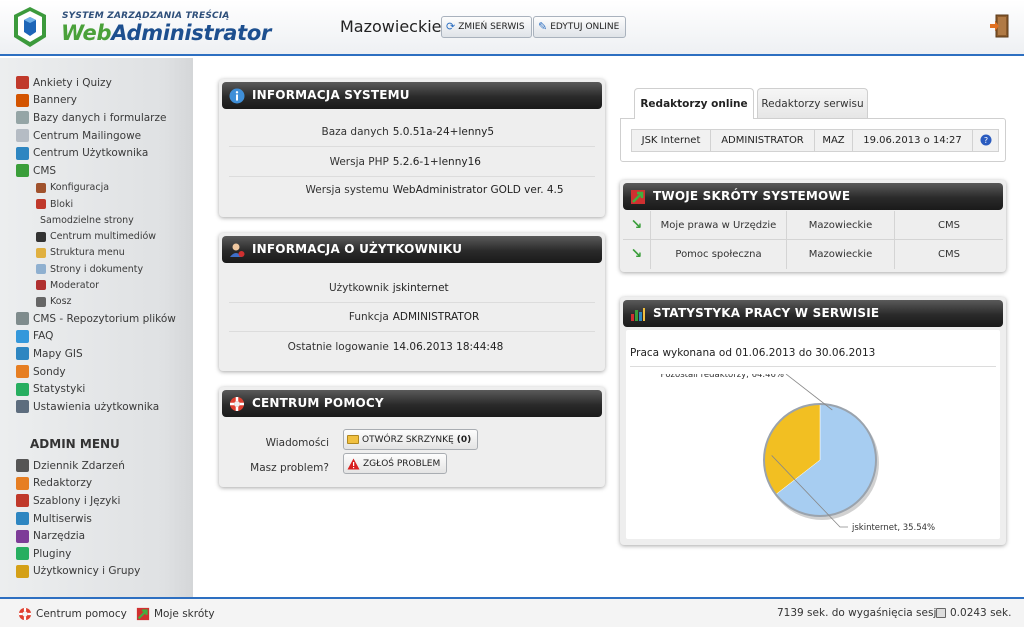 The width and height of the screenshot is (1024, 627). Describe the element at coordinates (91, 153) in the screenshot. I see `sidebar-item-label: Centrum Użytkownika` at that location.